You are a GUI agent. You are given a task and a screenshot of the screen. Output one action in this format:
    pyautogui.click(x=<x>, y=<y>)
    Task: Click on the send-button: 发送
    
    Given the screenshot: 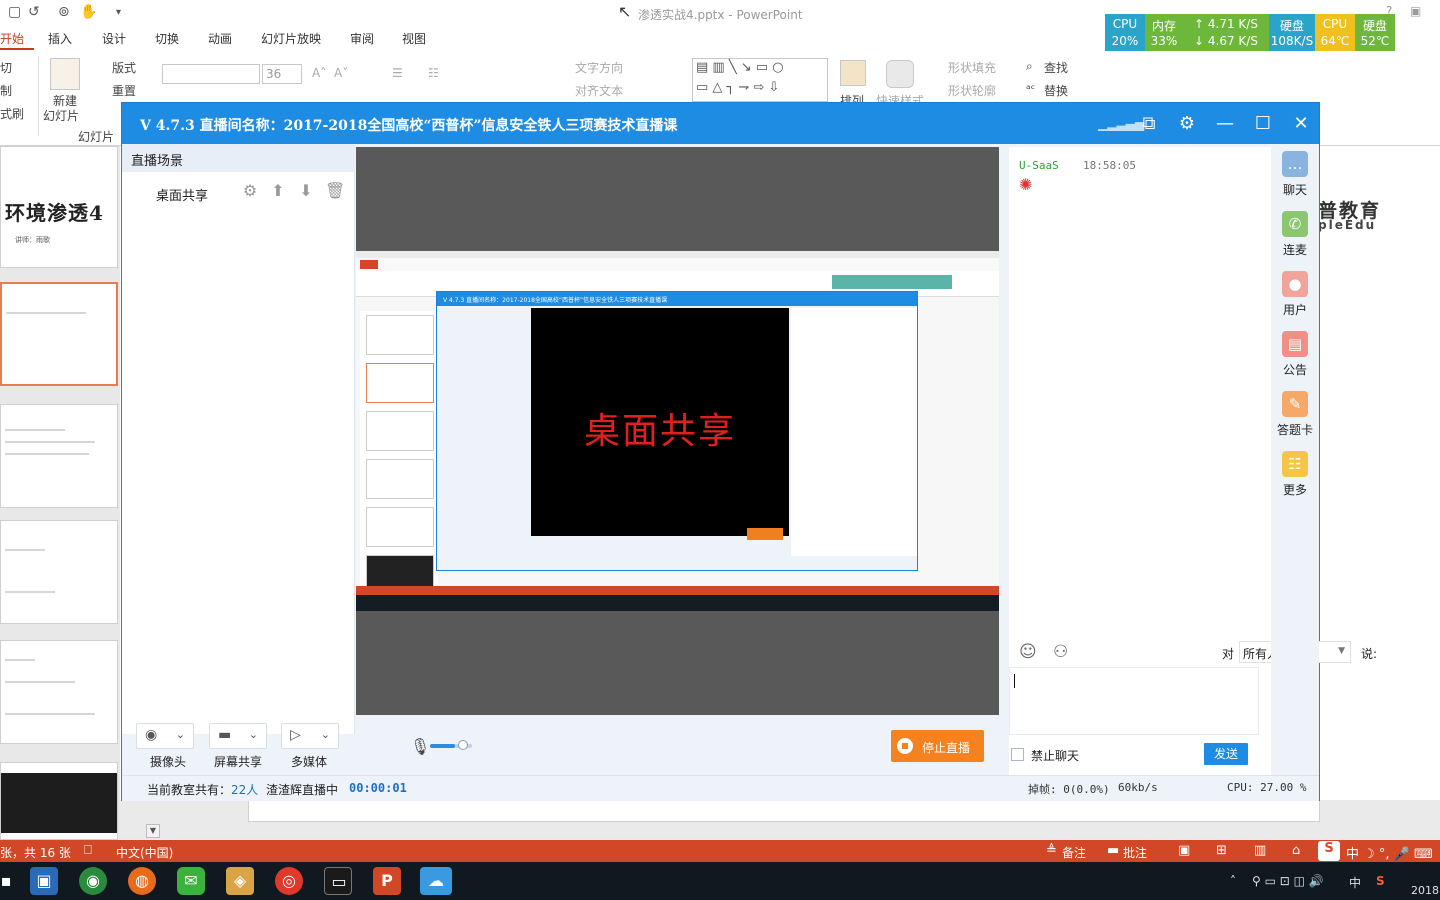 What is the action you would take?
    pyautogui.click(x=1226, y=754)
    